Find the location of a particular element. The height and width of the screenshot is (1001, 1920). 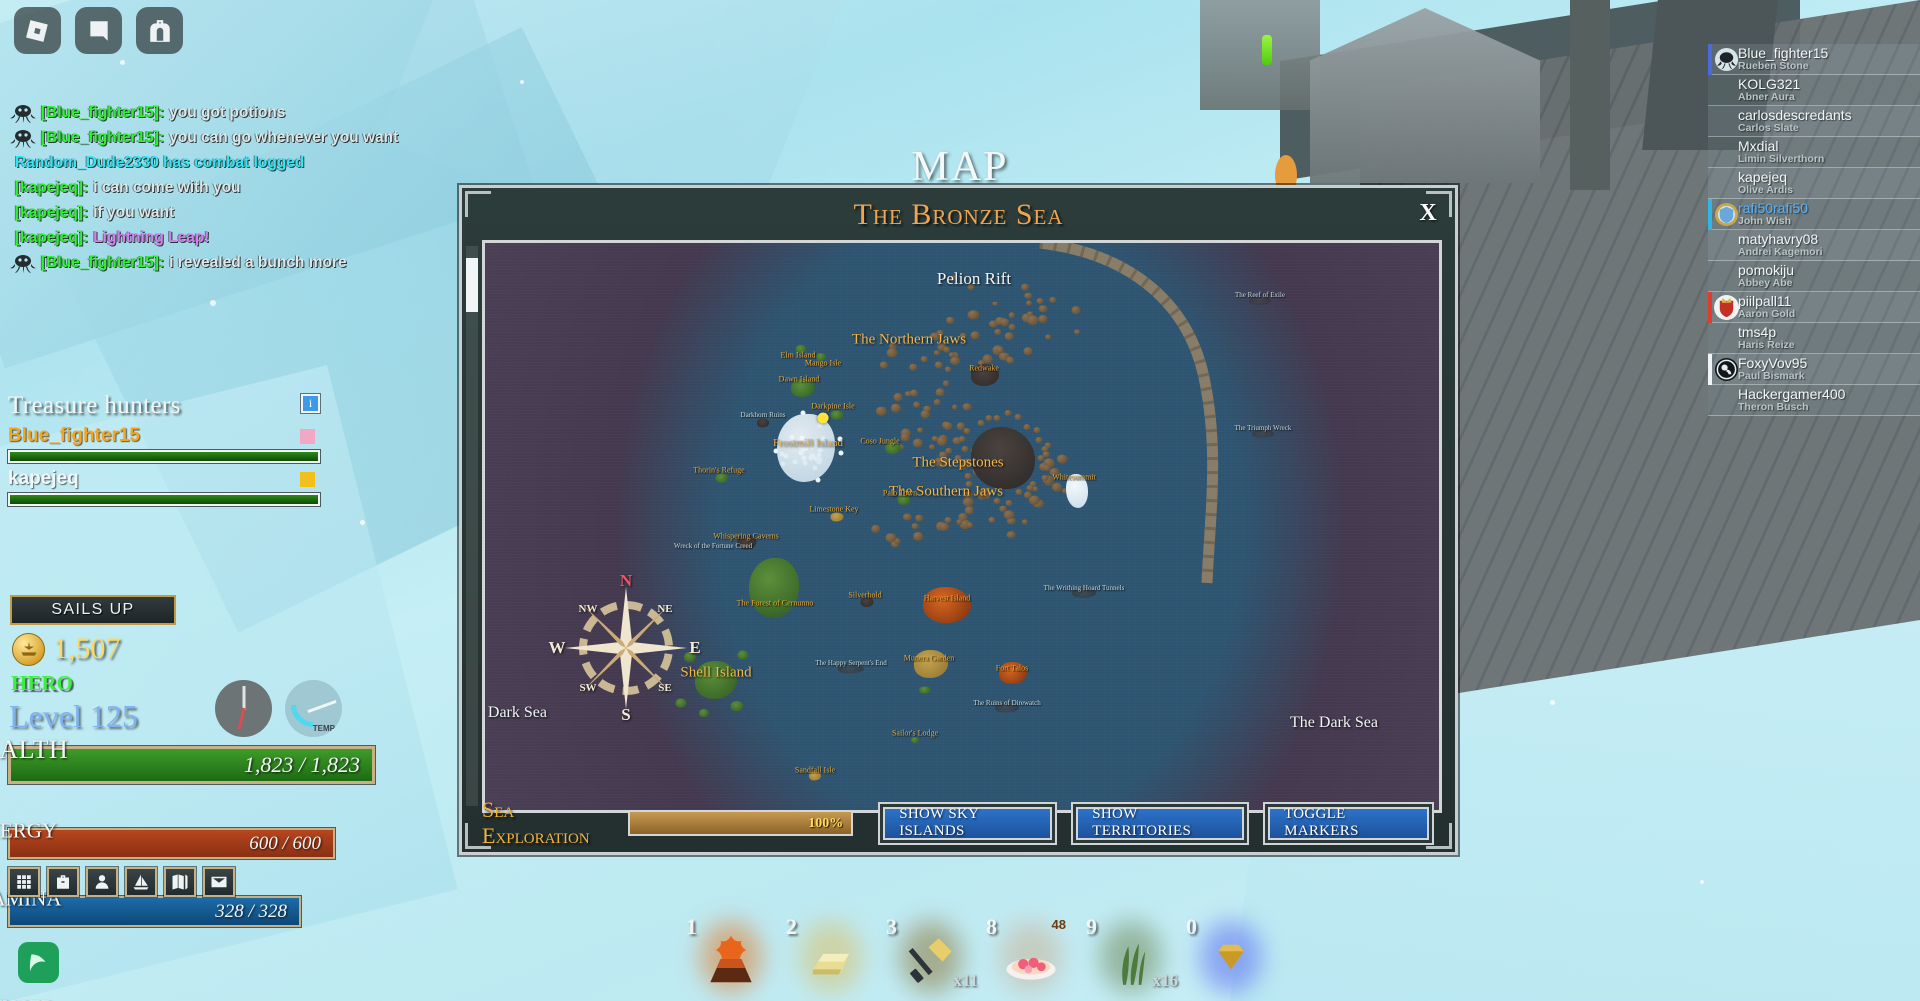

player-list-row: rafi50rafi50 John Wish is located at coordinates (1814, 214).